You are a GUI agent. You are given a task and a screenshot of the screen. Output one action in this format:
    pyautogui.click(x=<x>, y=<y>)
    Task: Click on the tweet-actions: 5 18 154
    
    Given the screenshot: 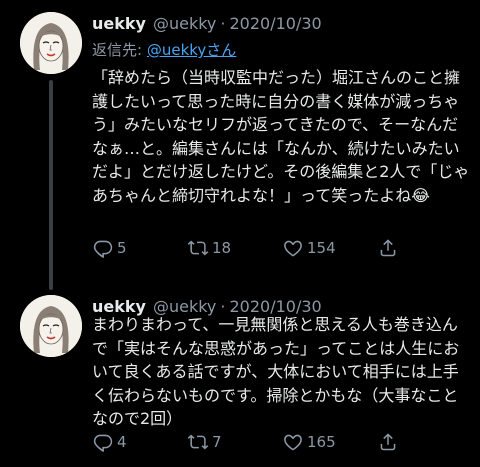 What is the action you would take?
    pyautogui.click(x=272, y=248)
    